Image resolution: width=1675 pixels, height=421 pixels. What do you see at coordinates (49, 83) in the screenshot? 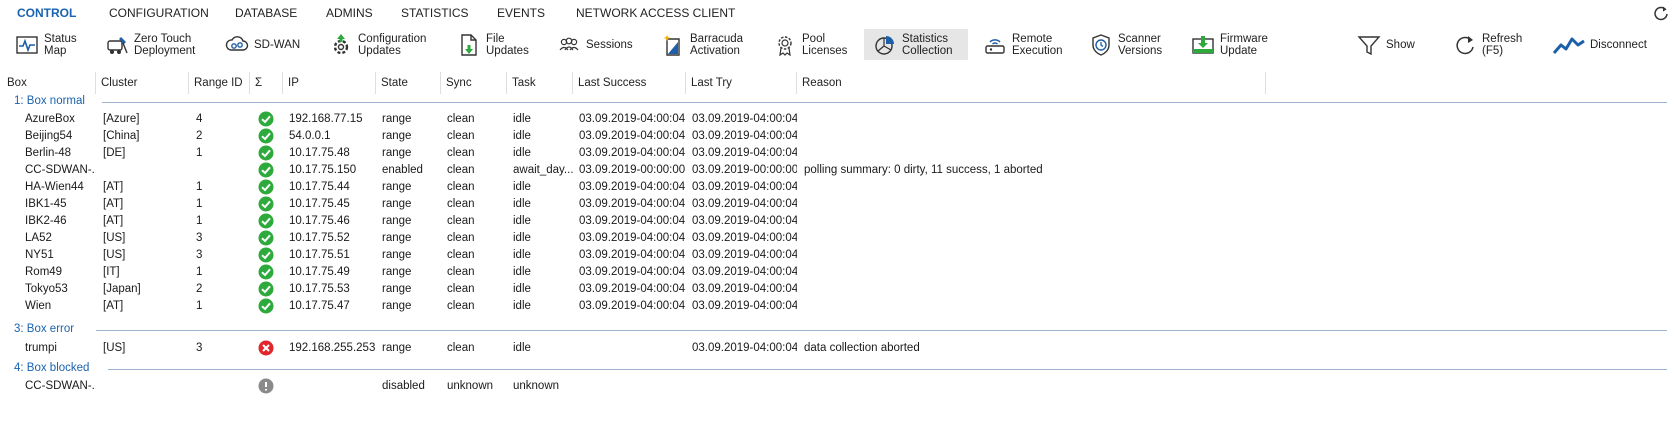
I see `column-header-box: Box` at bounding box center [49, 83].